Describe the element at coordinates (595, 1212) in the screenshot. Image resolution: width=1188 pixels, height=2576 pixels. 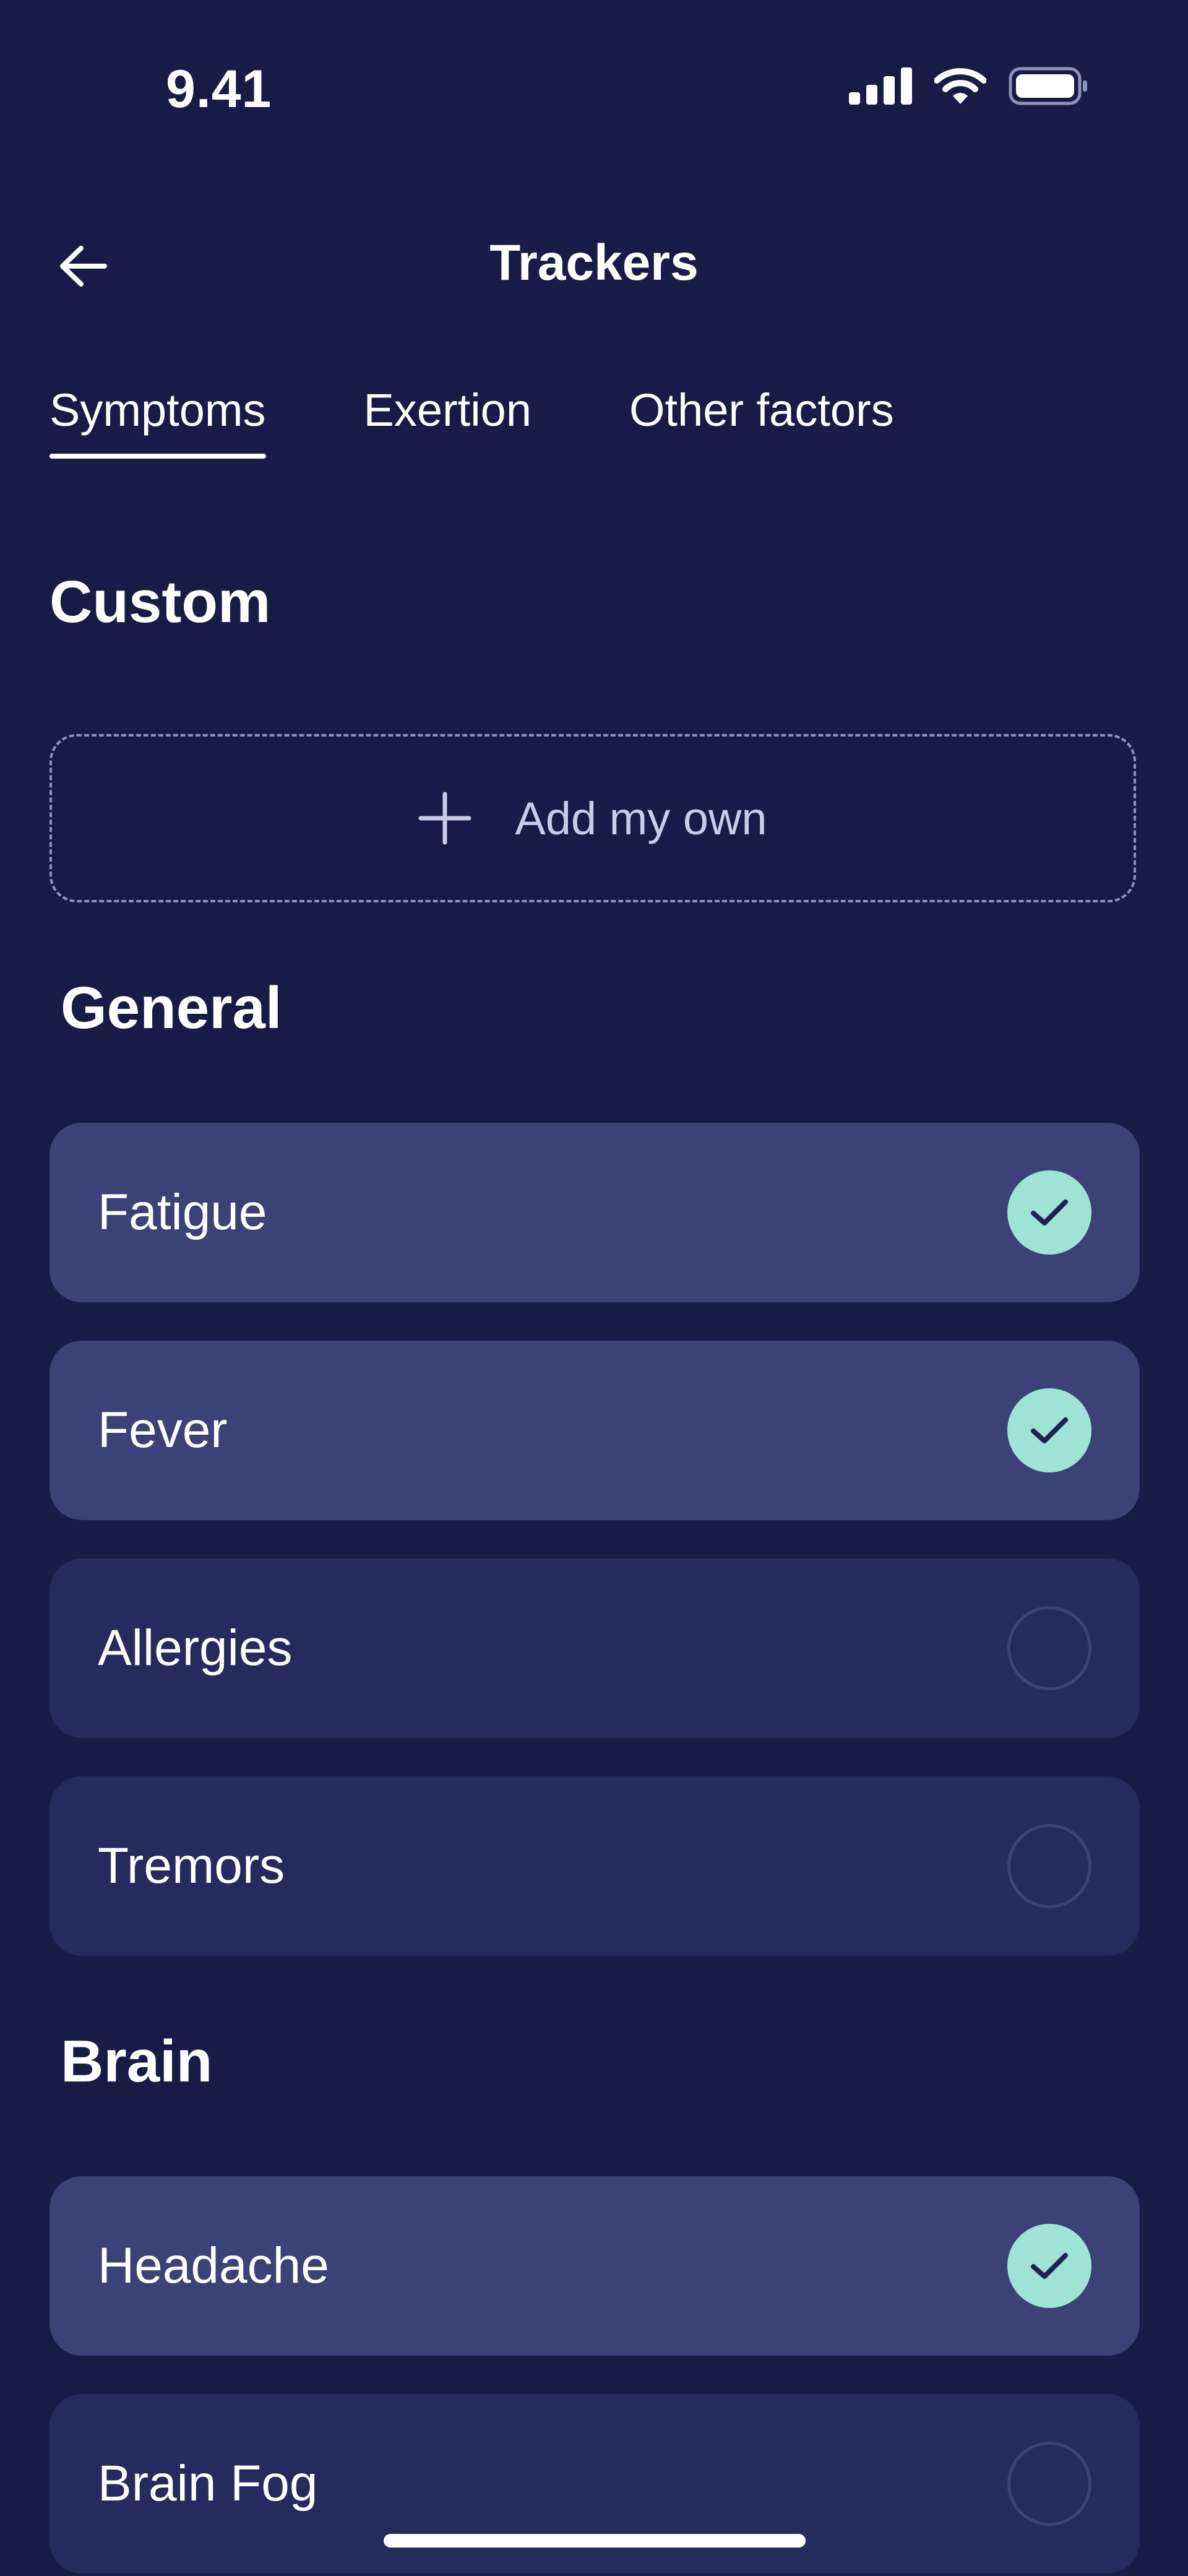
I see `tracker-item-fatigue: Fatigue` at that location.